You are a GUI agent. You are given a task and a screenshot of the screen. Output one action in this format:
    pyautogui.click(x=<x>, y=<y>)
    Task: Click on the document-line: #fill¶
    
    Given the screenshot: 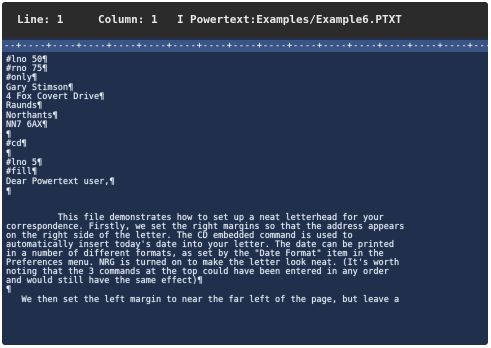 What is the action you would take?
    pyautogui.click(x=22, y=172)
    